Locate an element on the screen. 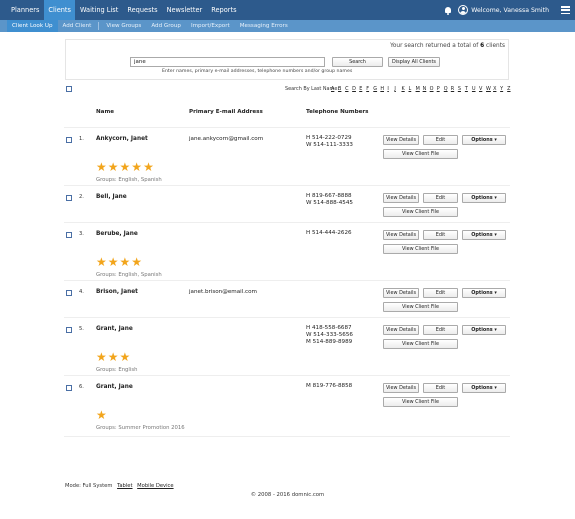 Image resolution: width=575 pixels, height=519 pixels. letter-filter-link: B is located at coordinates (341, 89).